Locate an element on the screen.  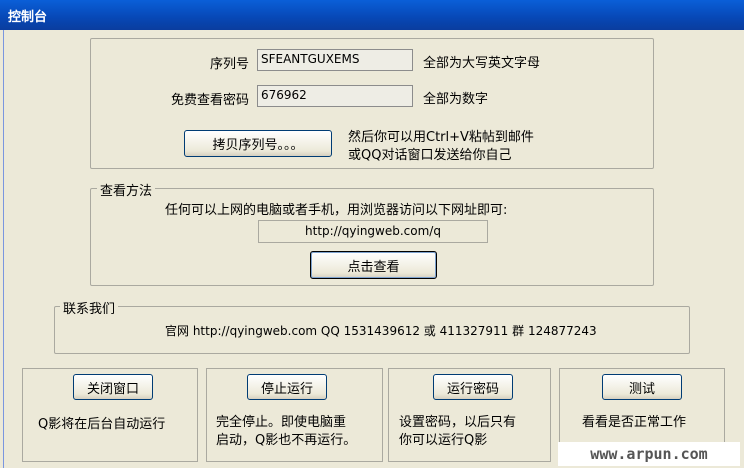
view-method-description: 任何可以上网的电脑或者手机，用浏览器访问以下网址即可: is located at coordinates (336, 210).